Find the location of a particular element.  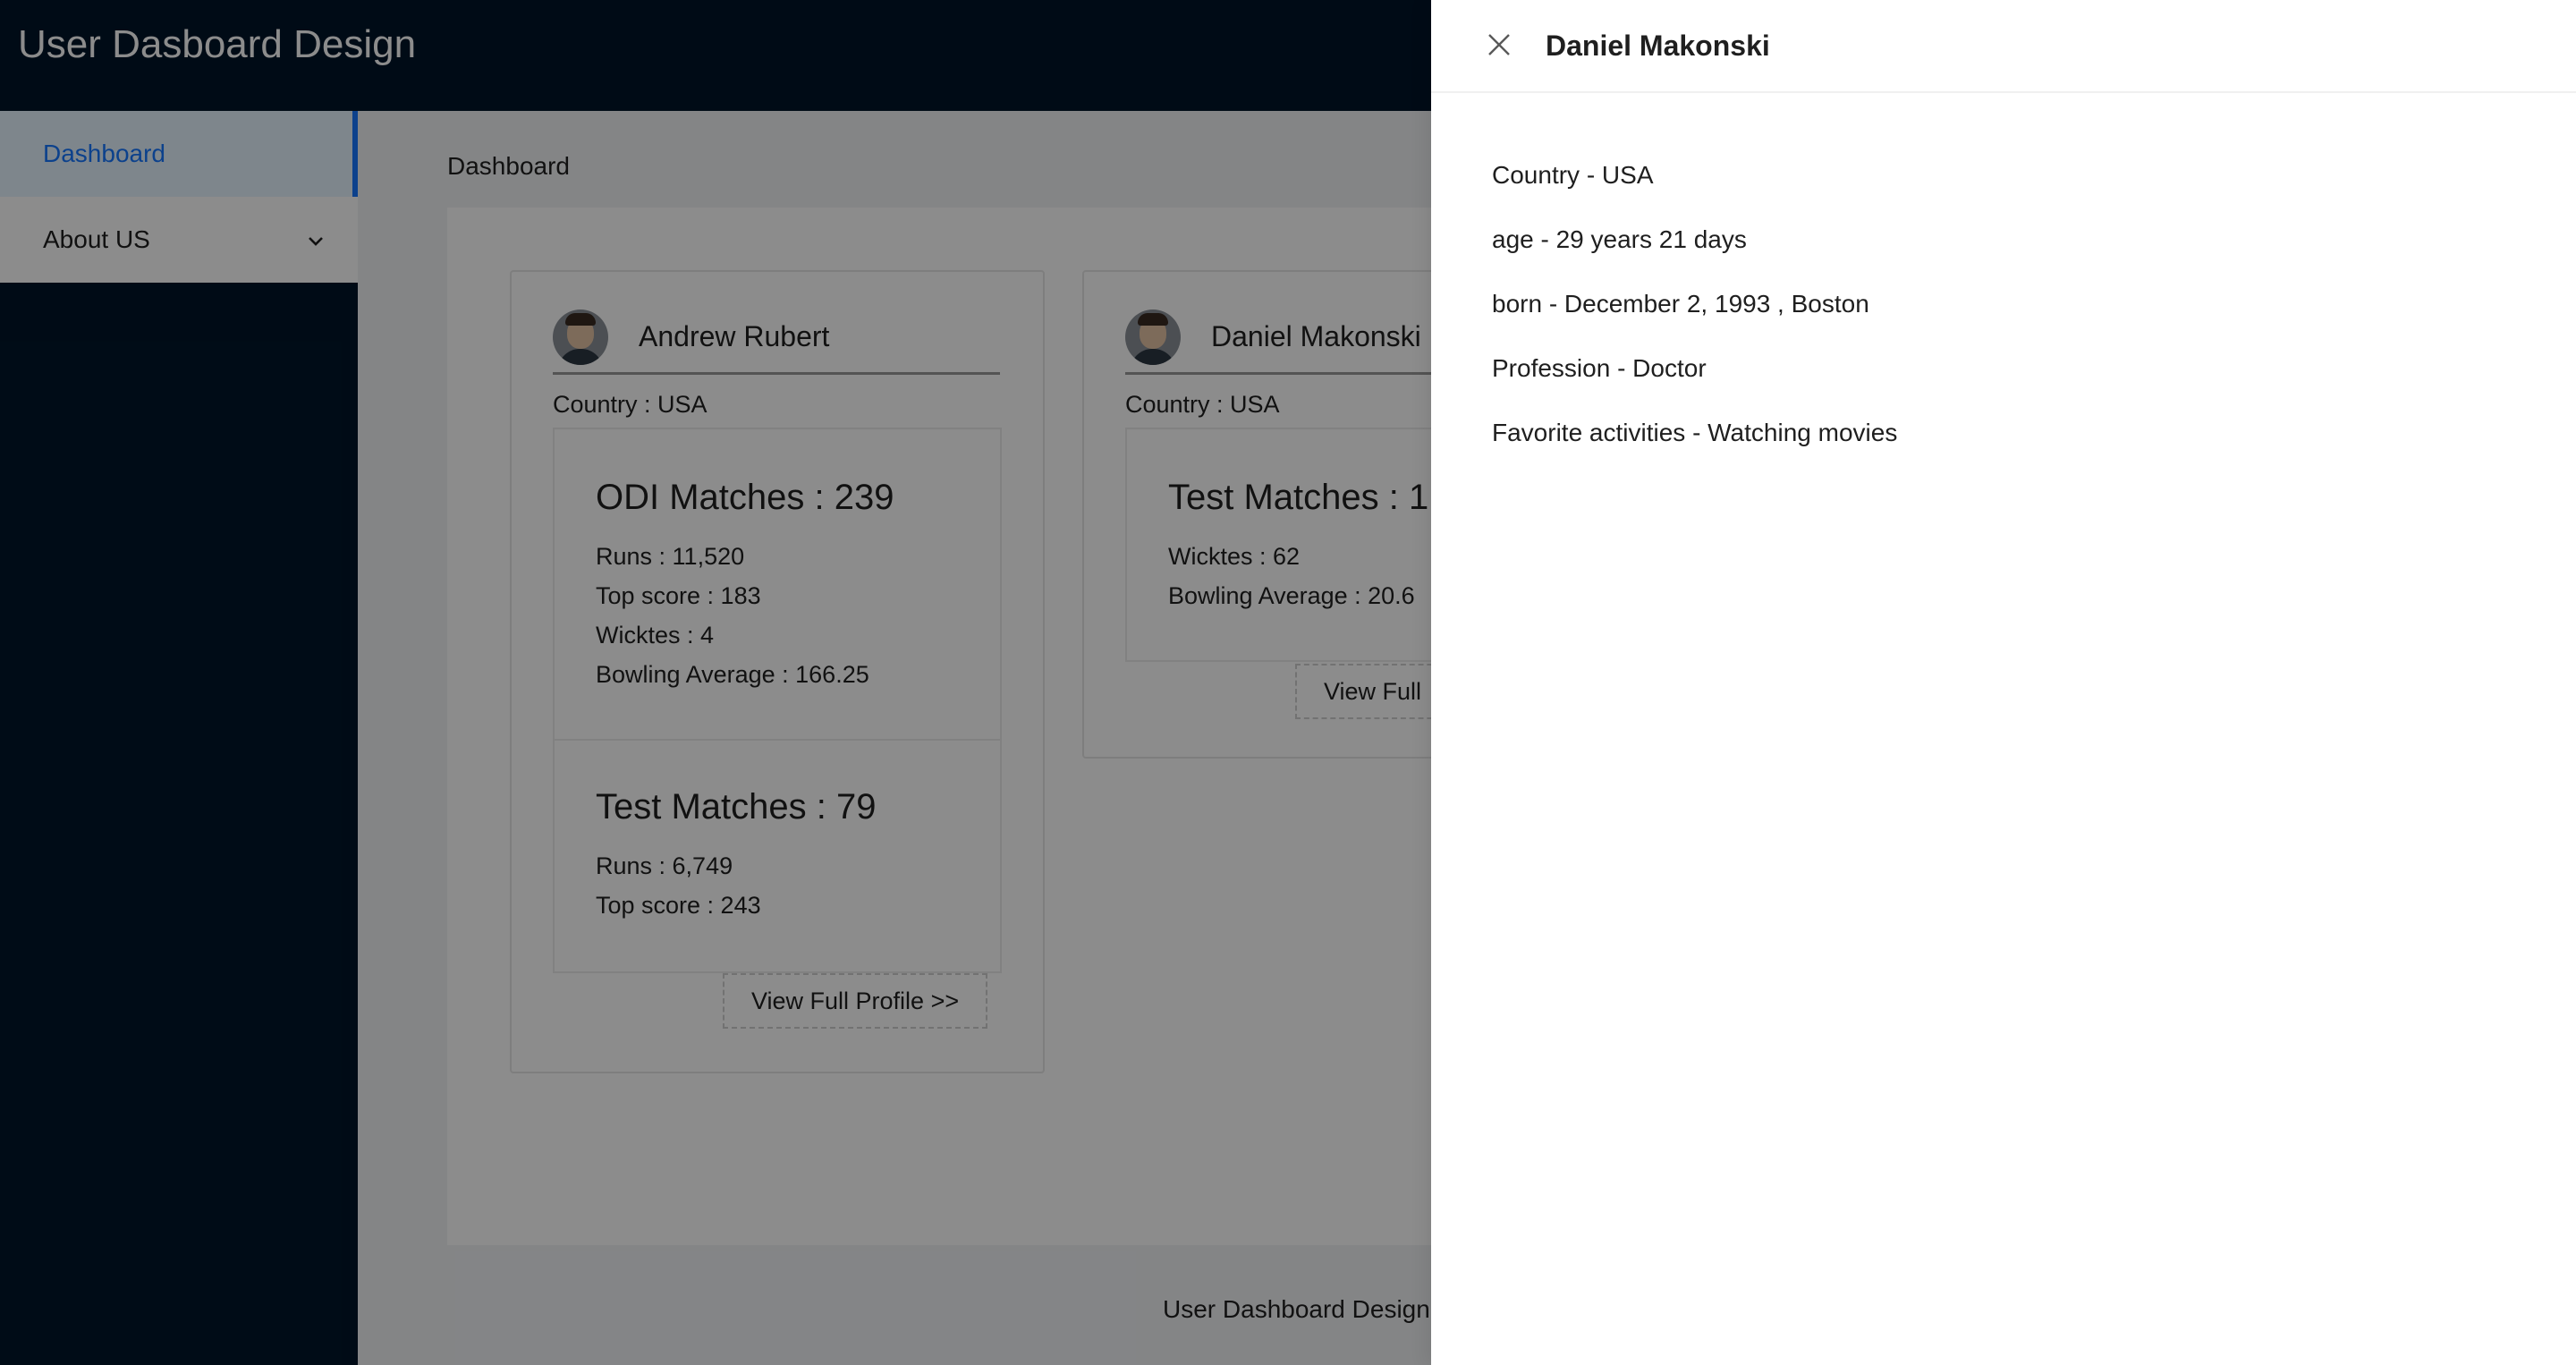

drawer-info-line: age - 29 years 21 days is located at coordinates (1619, 239).